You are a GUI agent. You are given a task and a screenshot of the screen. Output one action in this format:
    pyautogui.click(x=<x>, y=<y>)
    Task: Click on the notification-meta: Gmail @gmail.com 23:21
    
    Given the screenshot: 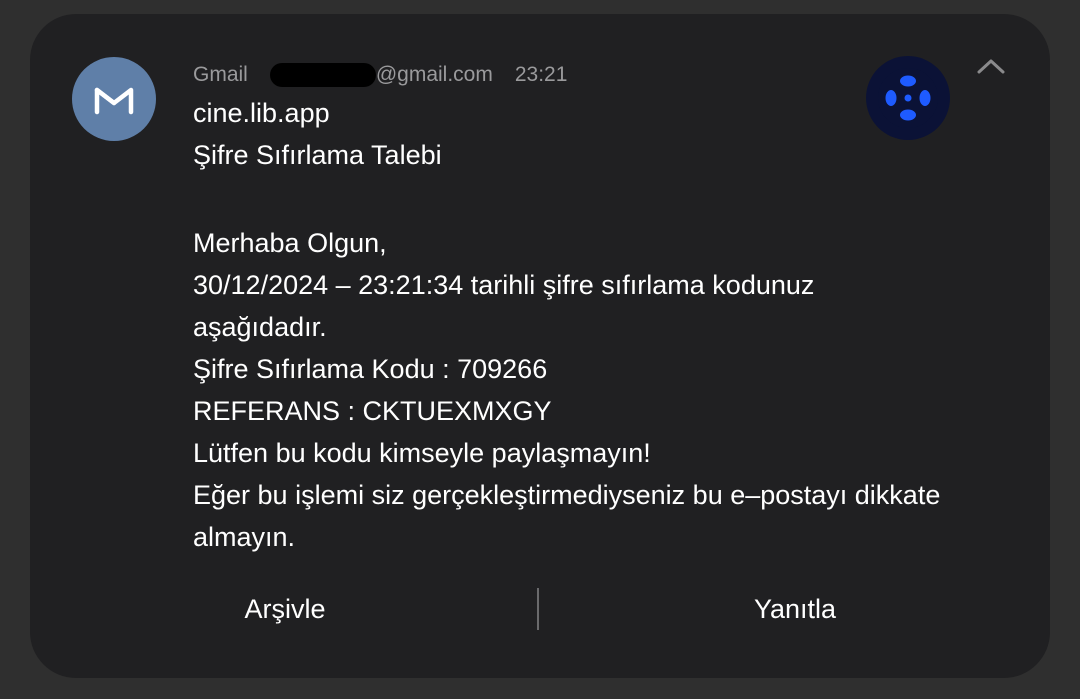 What is the action you would take?
    pyautogui.click(x=380, y=75)
    